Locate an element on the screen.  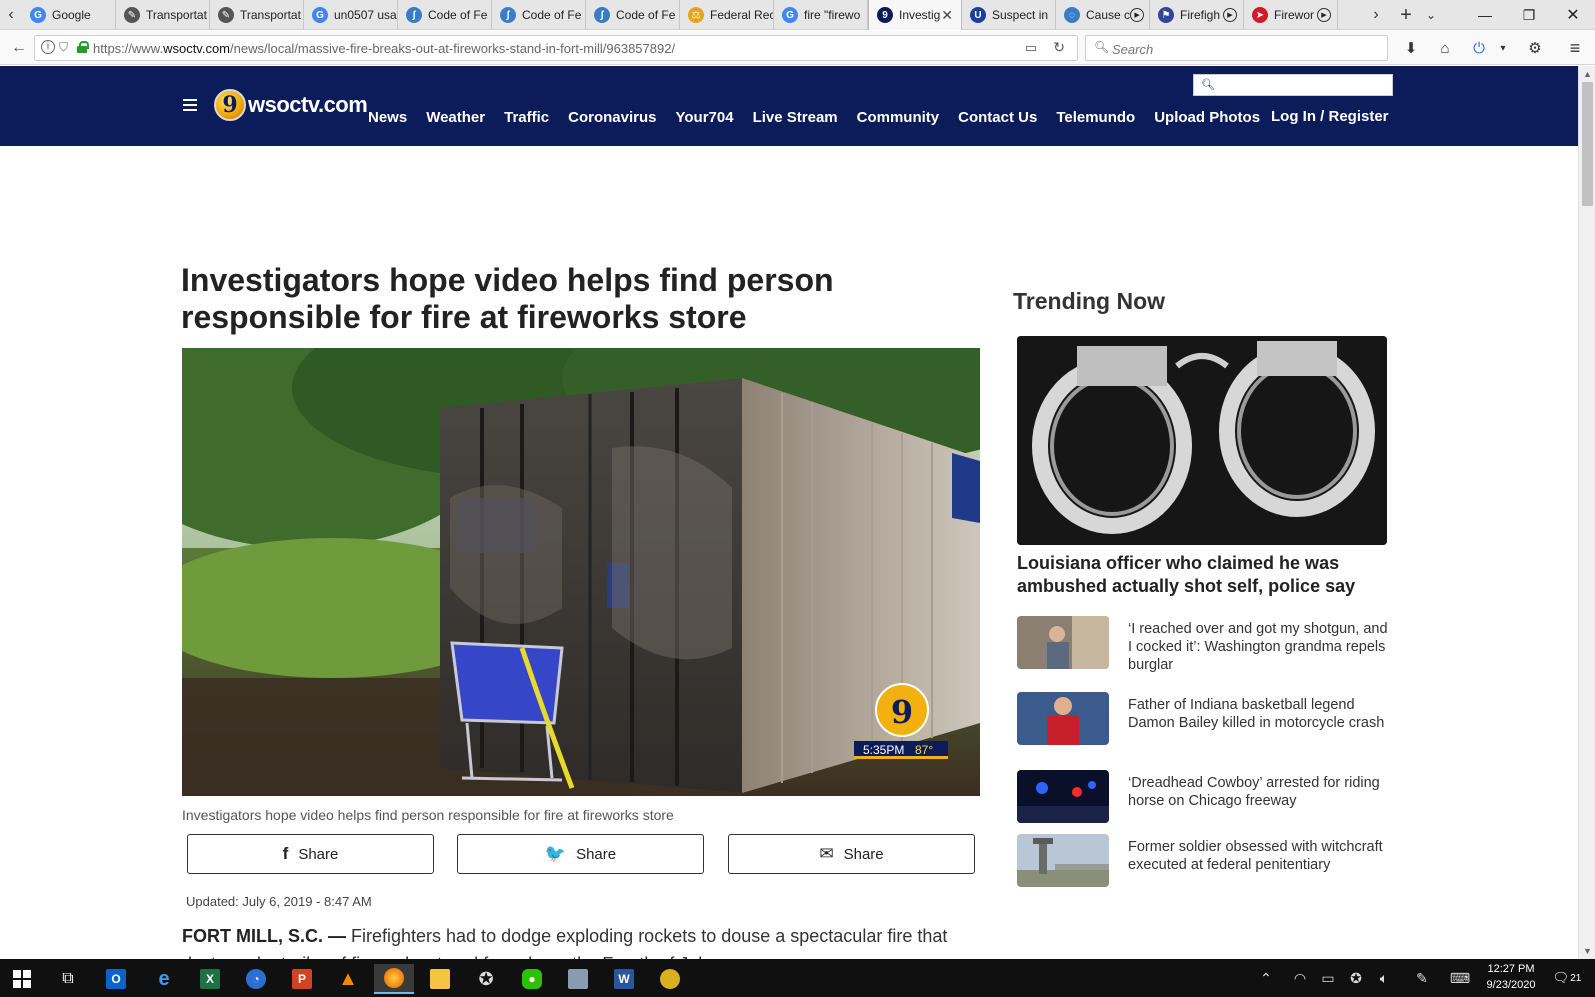
taskbar-firefox is located at coordinates (394, 979).